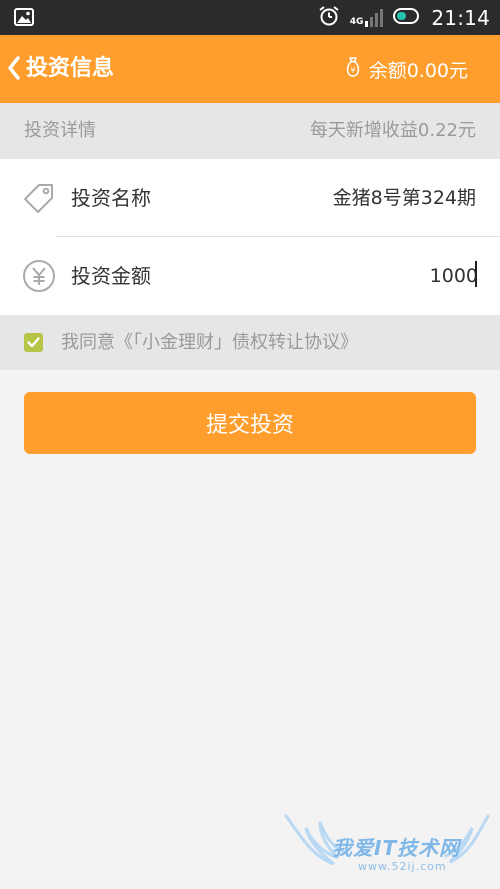  What do you see at coordinates (329, 18) in the screenshot?
I see `alarm-icon` at bounding box center [329, 18].